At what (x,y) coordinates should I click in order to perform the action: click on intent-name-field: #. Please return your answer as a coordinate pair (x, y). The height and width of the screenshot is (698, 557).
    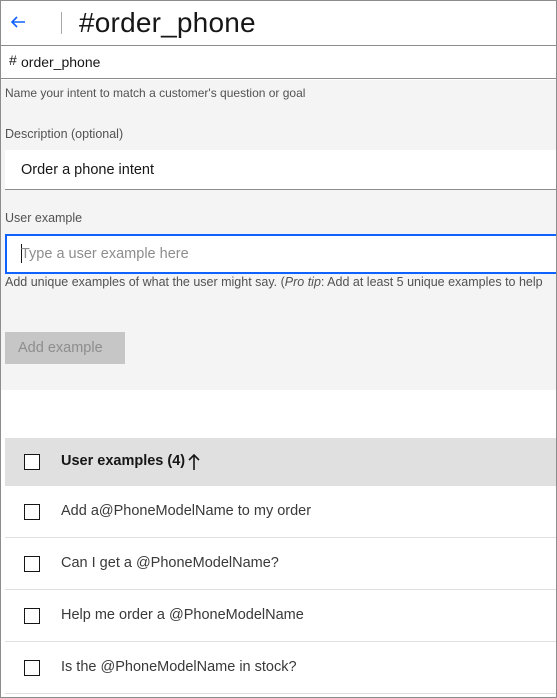
    Looking at the image, I should click on (278, 63).